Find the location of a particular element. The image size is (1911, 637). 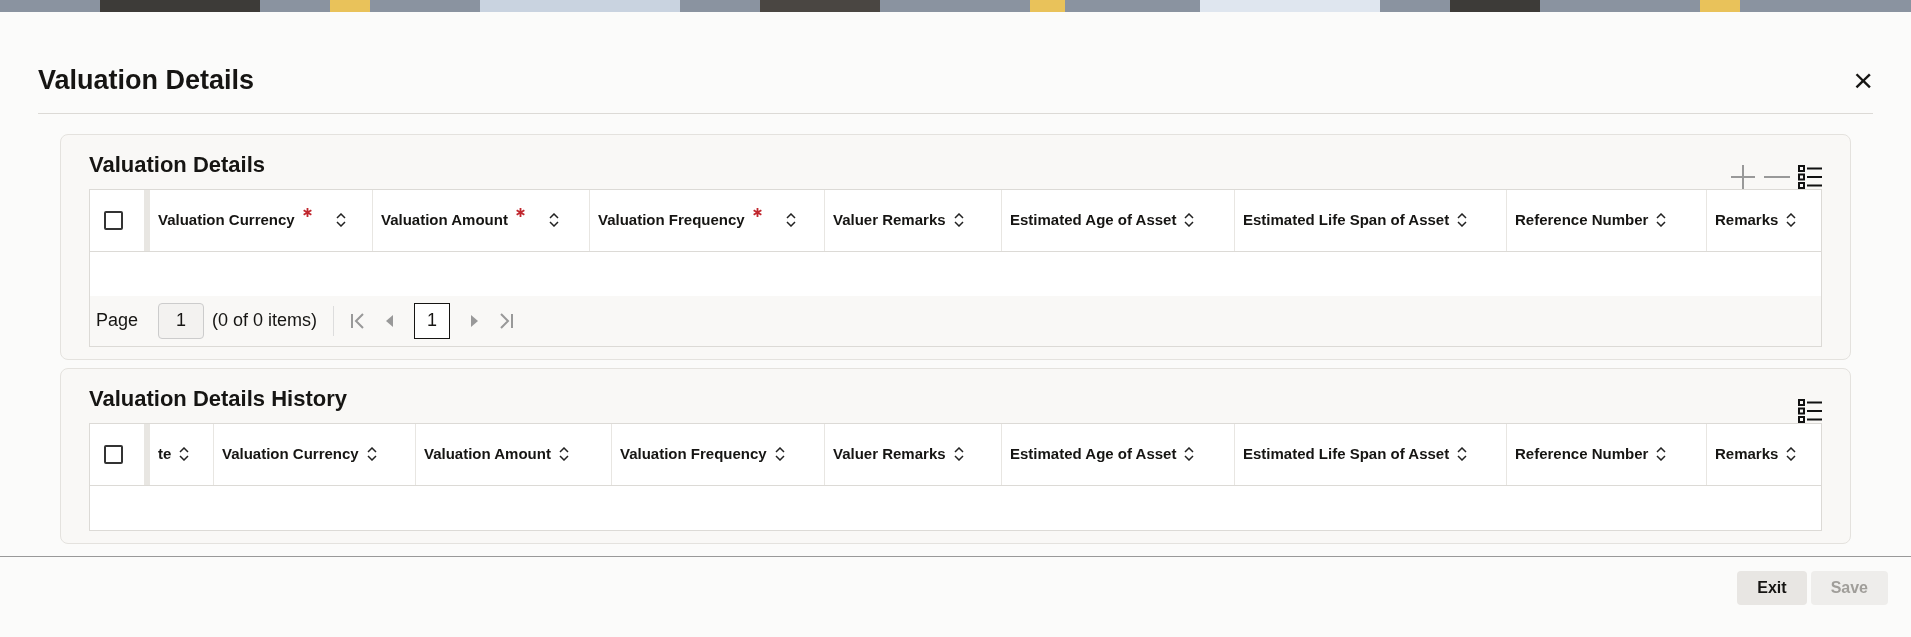

current-page-button: 1 is located at coordinates (432, 320).